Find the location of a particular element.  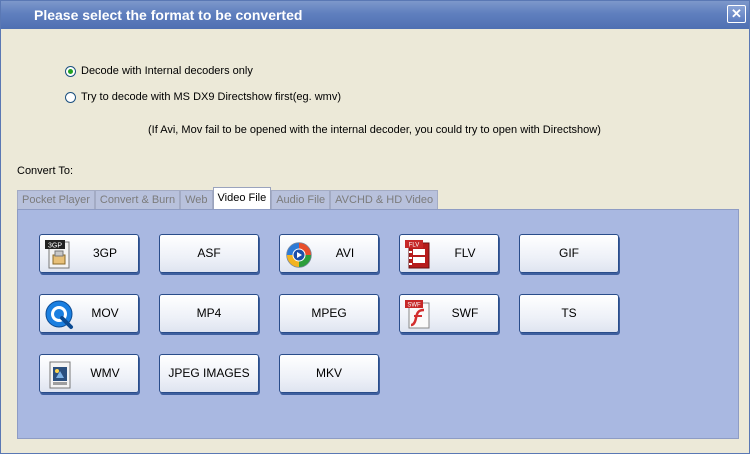

format-label: WMV is located at coordinates (105, 373).